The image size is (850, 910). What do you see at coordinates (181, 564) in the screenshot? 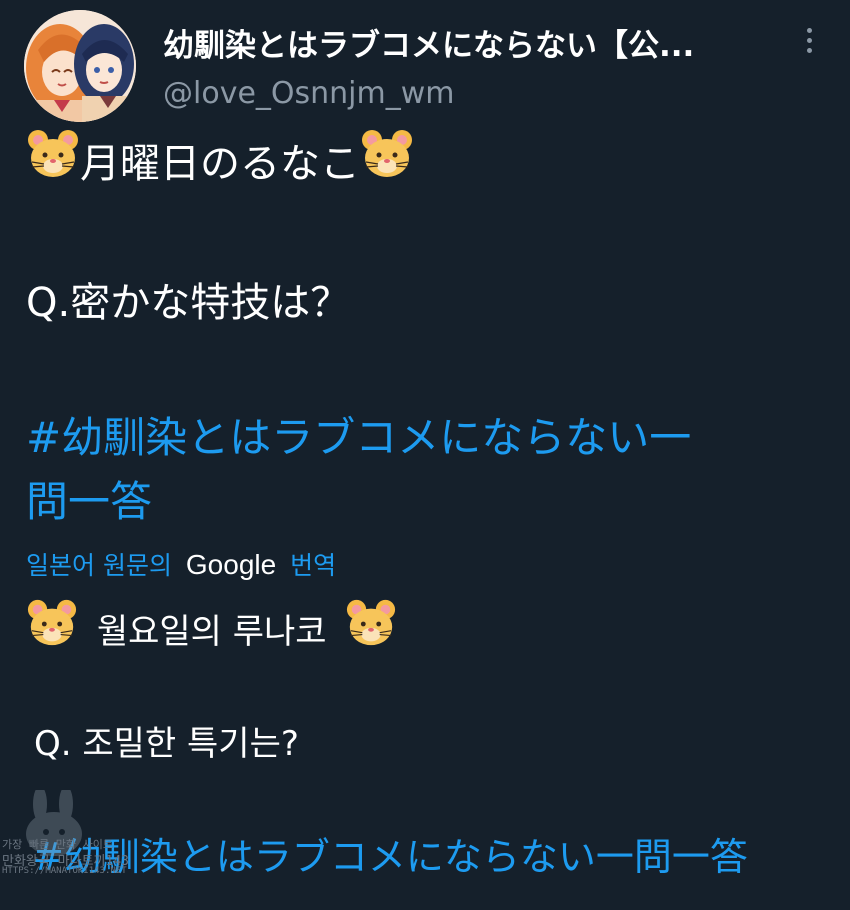
I see `translation-attribution: 일본어 원문의 Google 번역` at bounding box center [181, 564].